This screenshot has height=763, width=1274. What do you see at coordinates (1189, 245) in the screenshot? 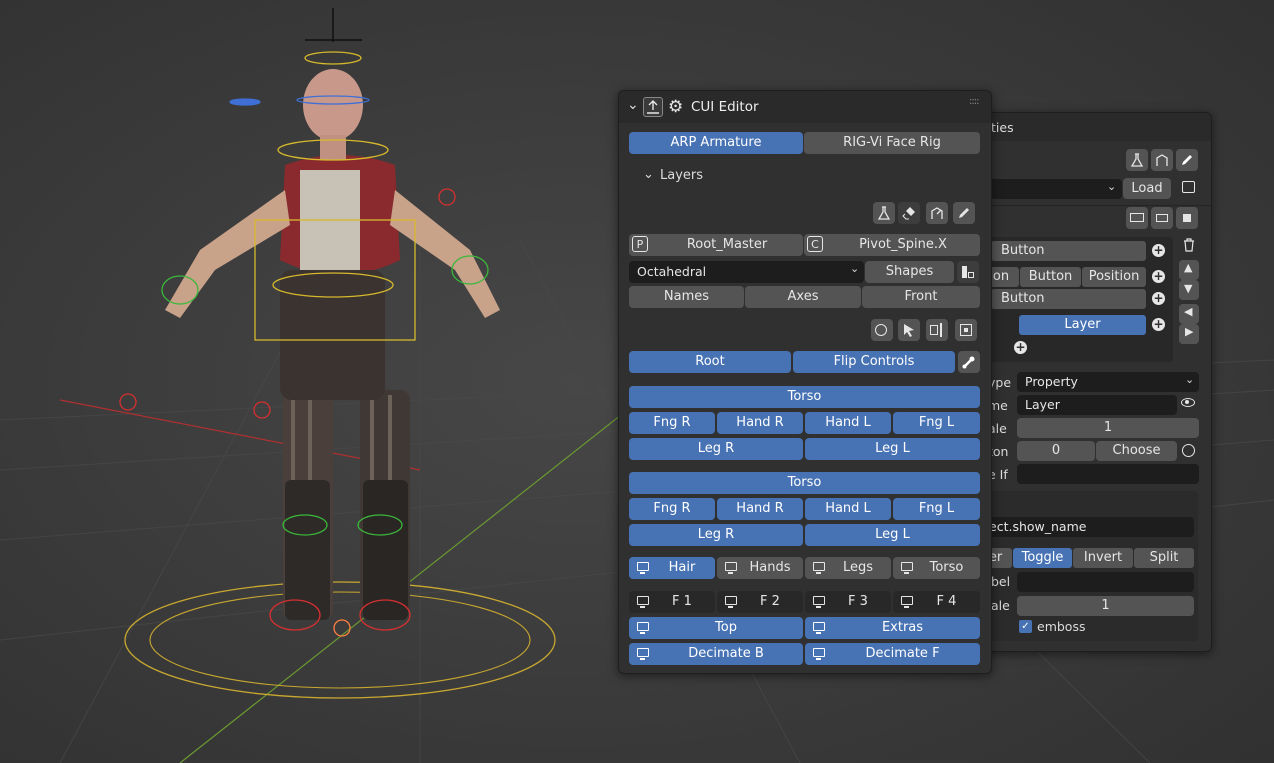
I see `trash-icon` at bounding box center [1189, 245].